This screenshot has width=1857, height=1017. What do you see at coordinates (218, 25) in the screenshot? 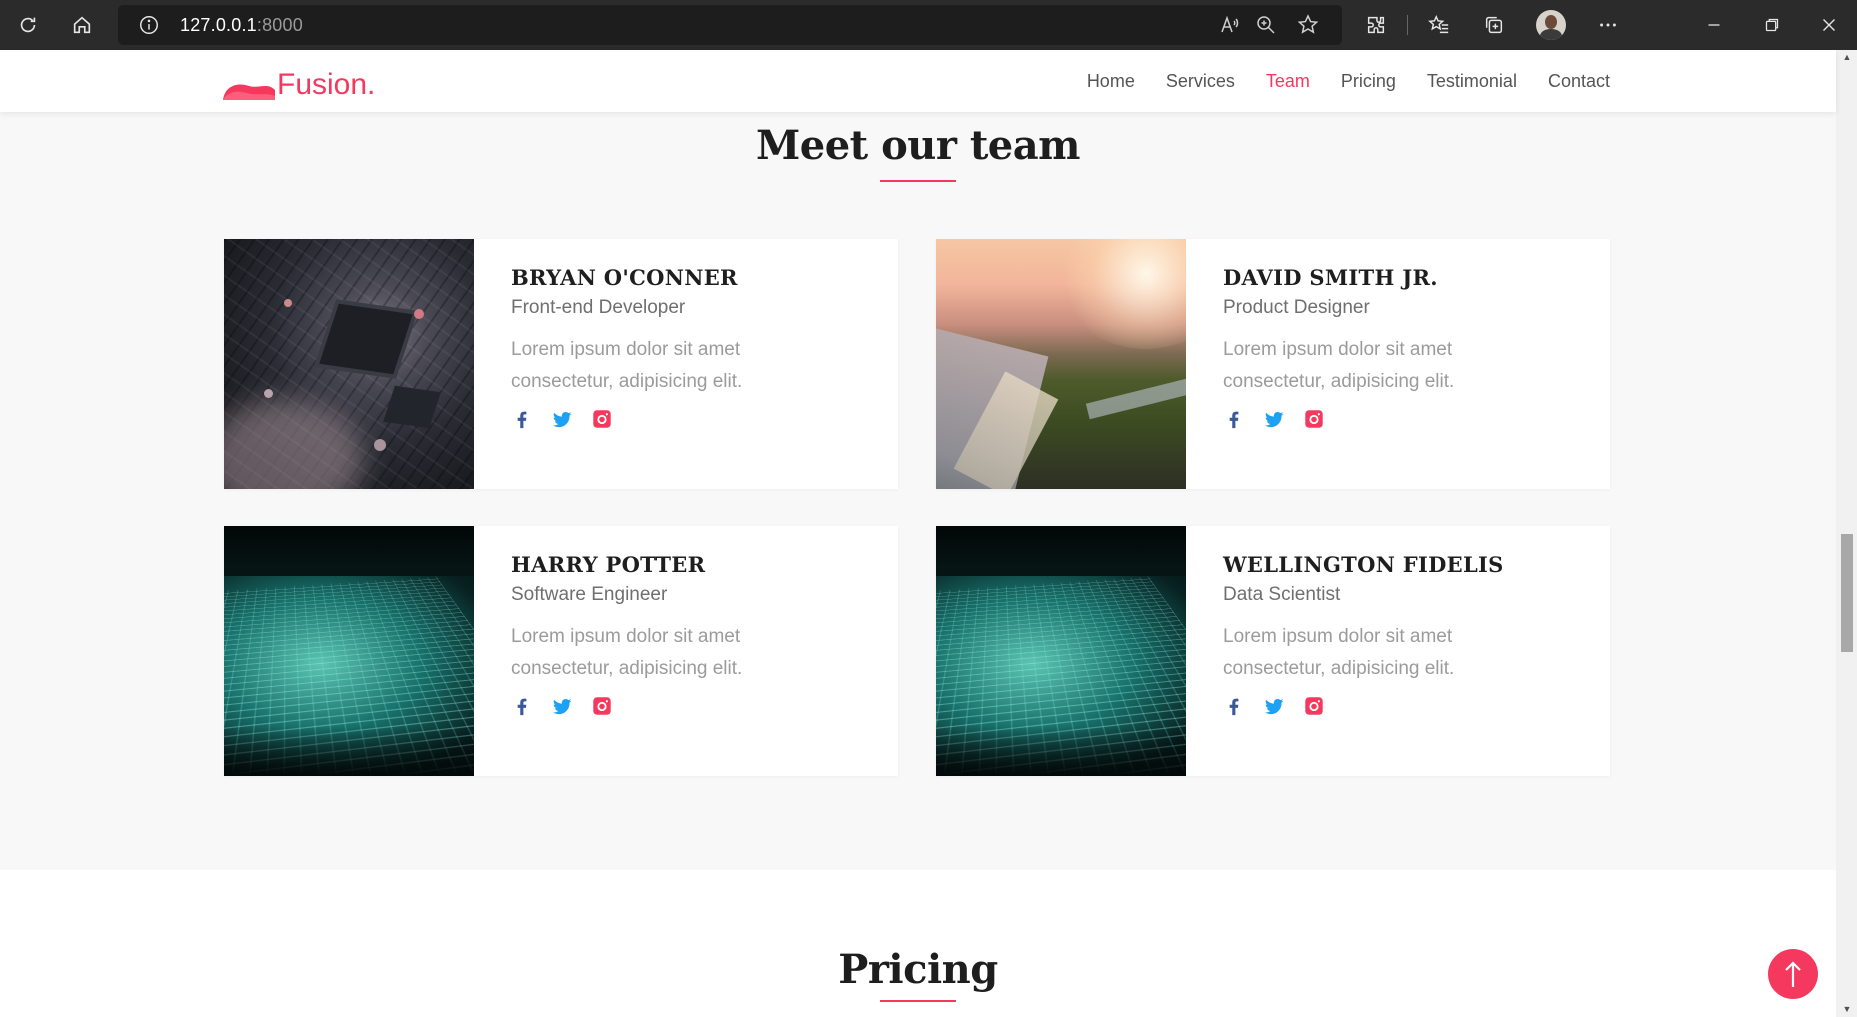
I see `url-host: 127.0.0.1` at bounding box center [218, 25].